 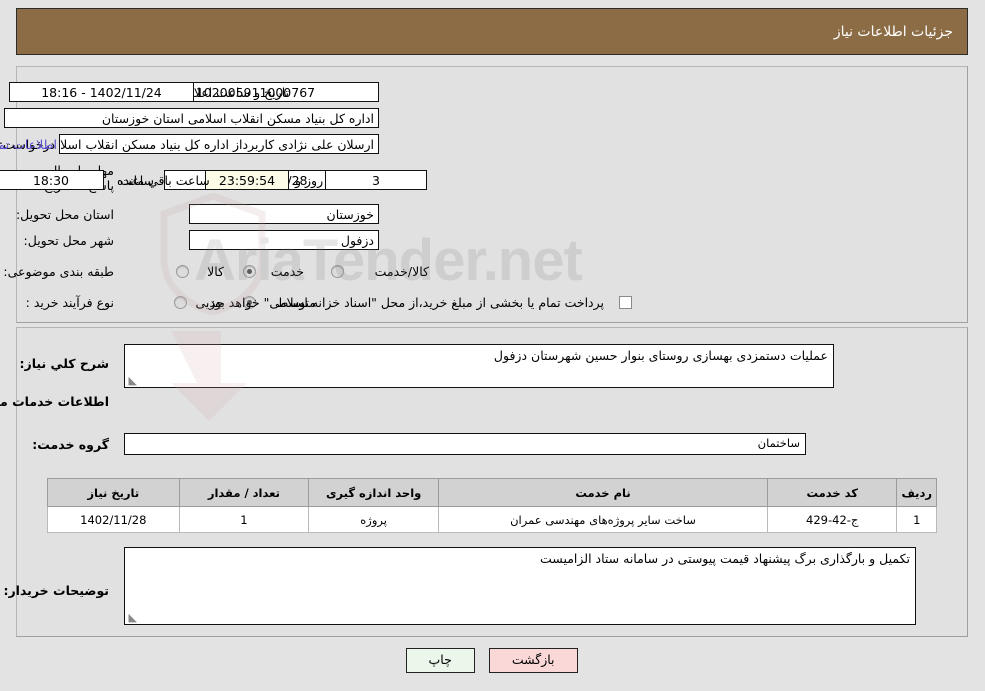 What do you see at coordinates (534, 660) in the screenshot?
I see `back-button: بازگشت` at bounding box center [534, 660].